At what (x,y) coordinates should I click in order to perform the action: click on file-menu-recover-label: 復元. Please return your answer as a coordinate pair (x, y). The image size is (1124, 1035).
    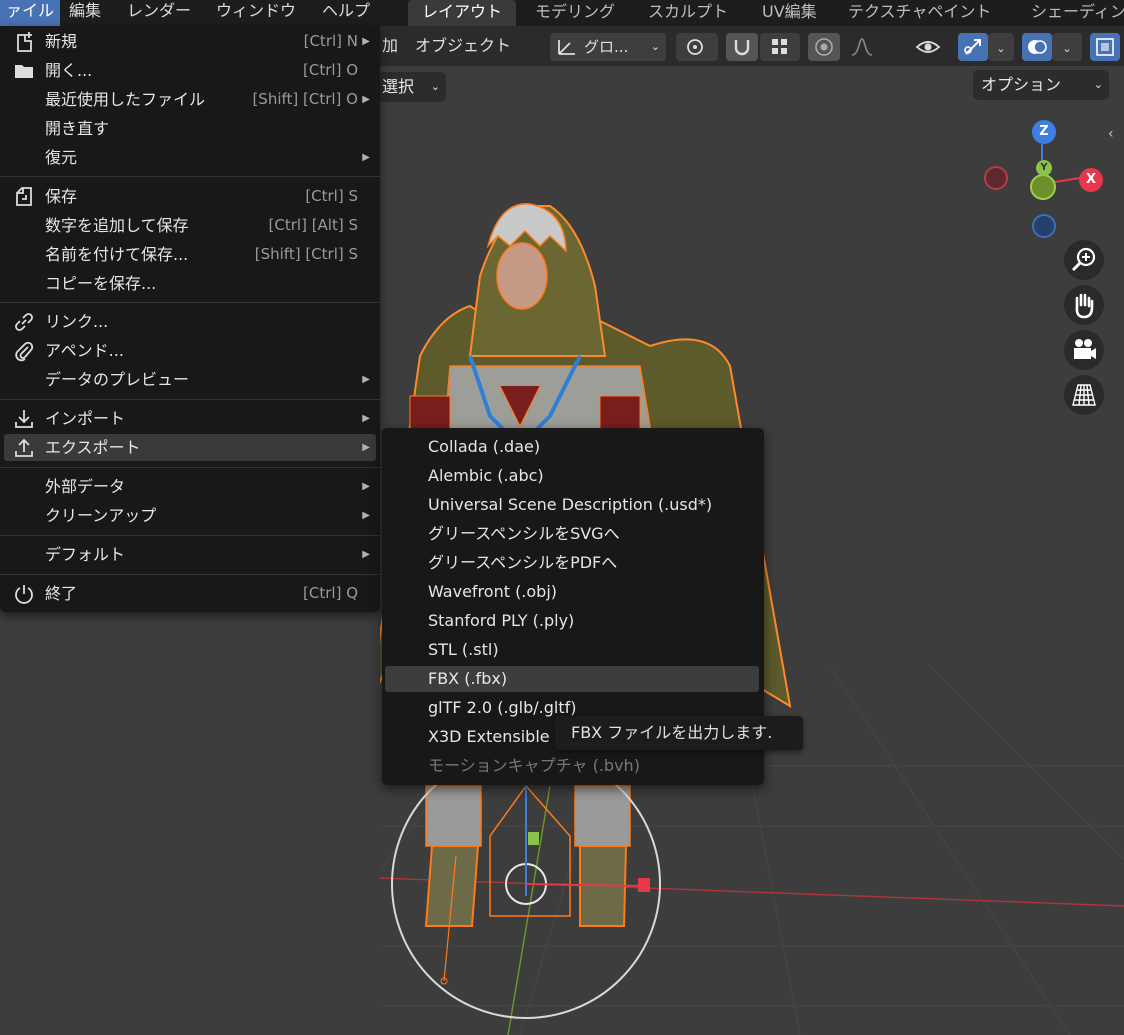
    Looking at the image, I should click on (61, 157).